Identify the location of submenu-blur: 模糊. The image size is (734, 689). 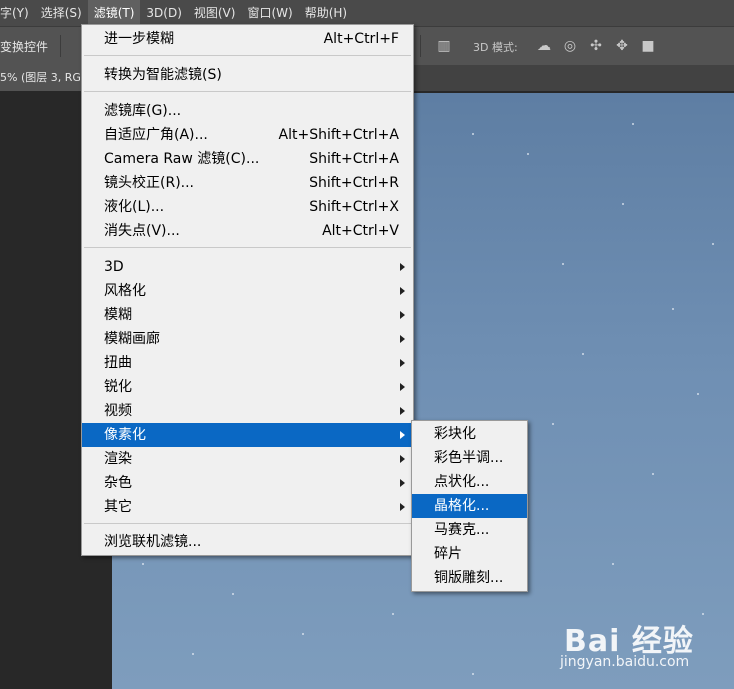
(247, 315).